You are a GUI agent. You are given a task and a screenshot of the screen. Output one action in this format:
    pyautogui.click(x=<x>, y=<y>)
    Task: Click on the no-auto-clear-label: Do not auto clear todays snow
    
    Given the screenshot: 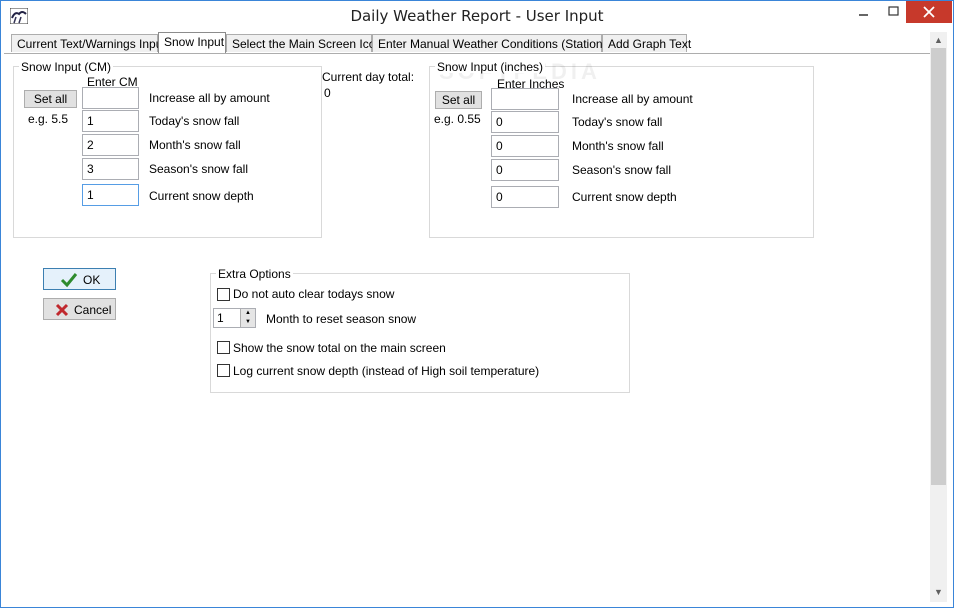 What is the action you would take?
    pyautogui.click(x=314, y=294)
    